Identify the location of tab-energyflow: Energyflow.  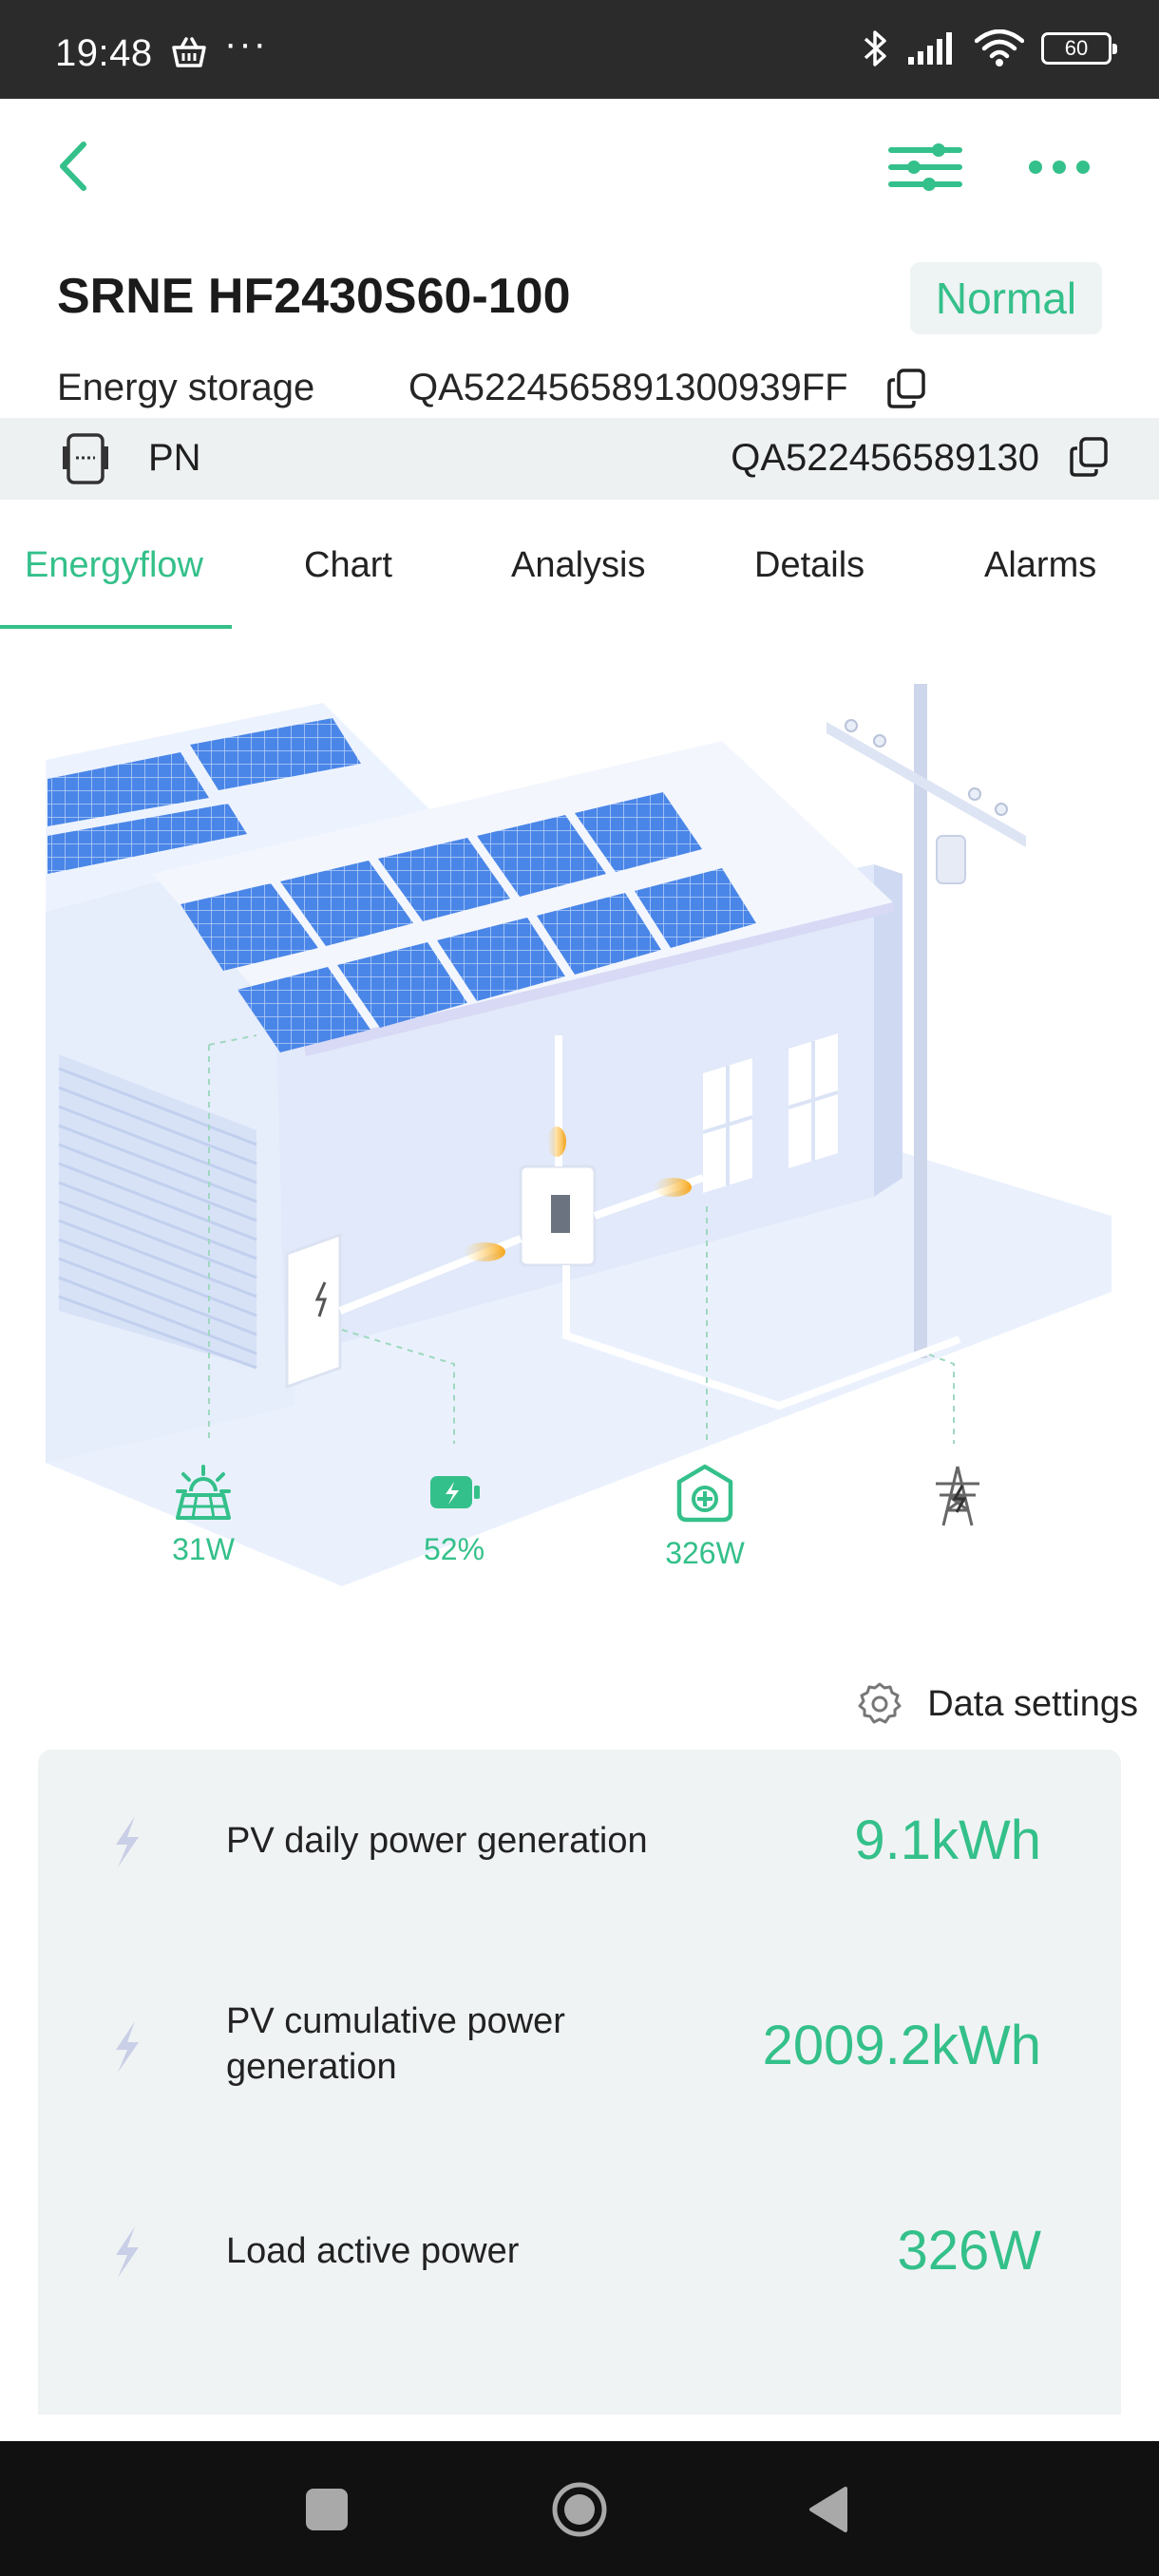
(114, 565).